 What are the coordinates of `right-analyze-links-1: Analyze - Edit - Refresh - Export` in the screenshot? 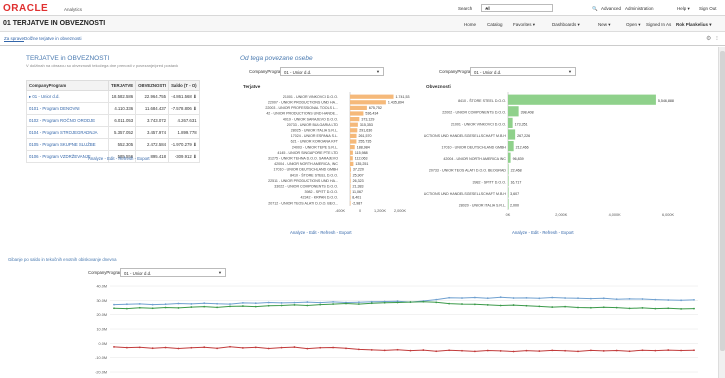 It's located at (321, 232).